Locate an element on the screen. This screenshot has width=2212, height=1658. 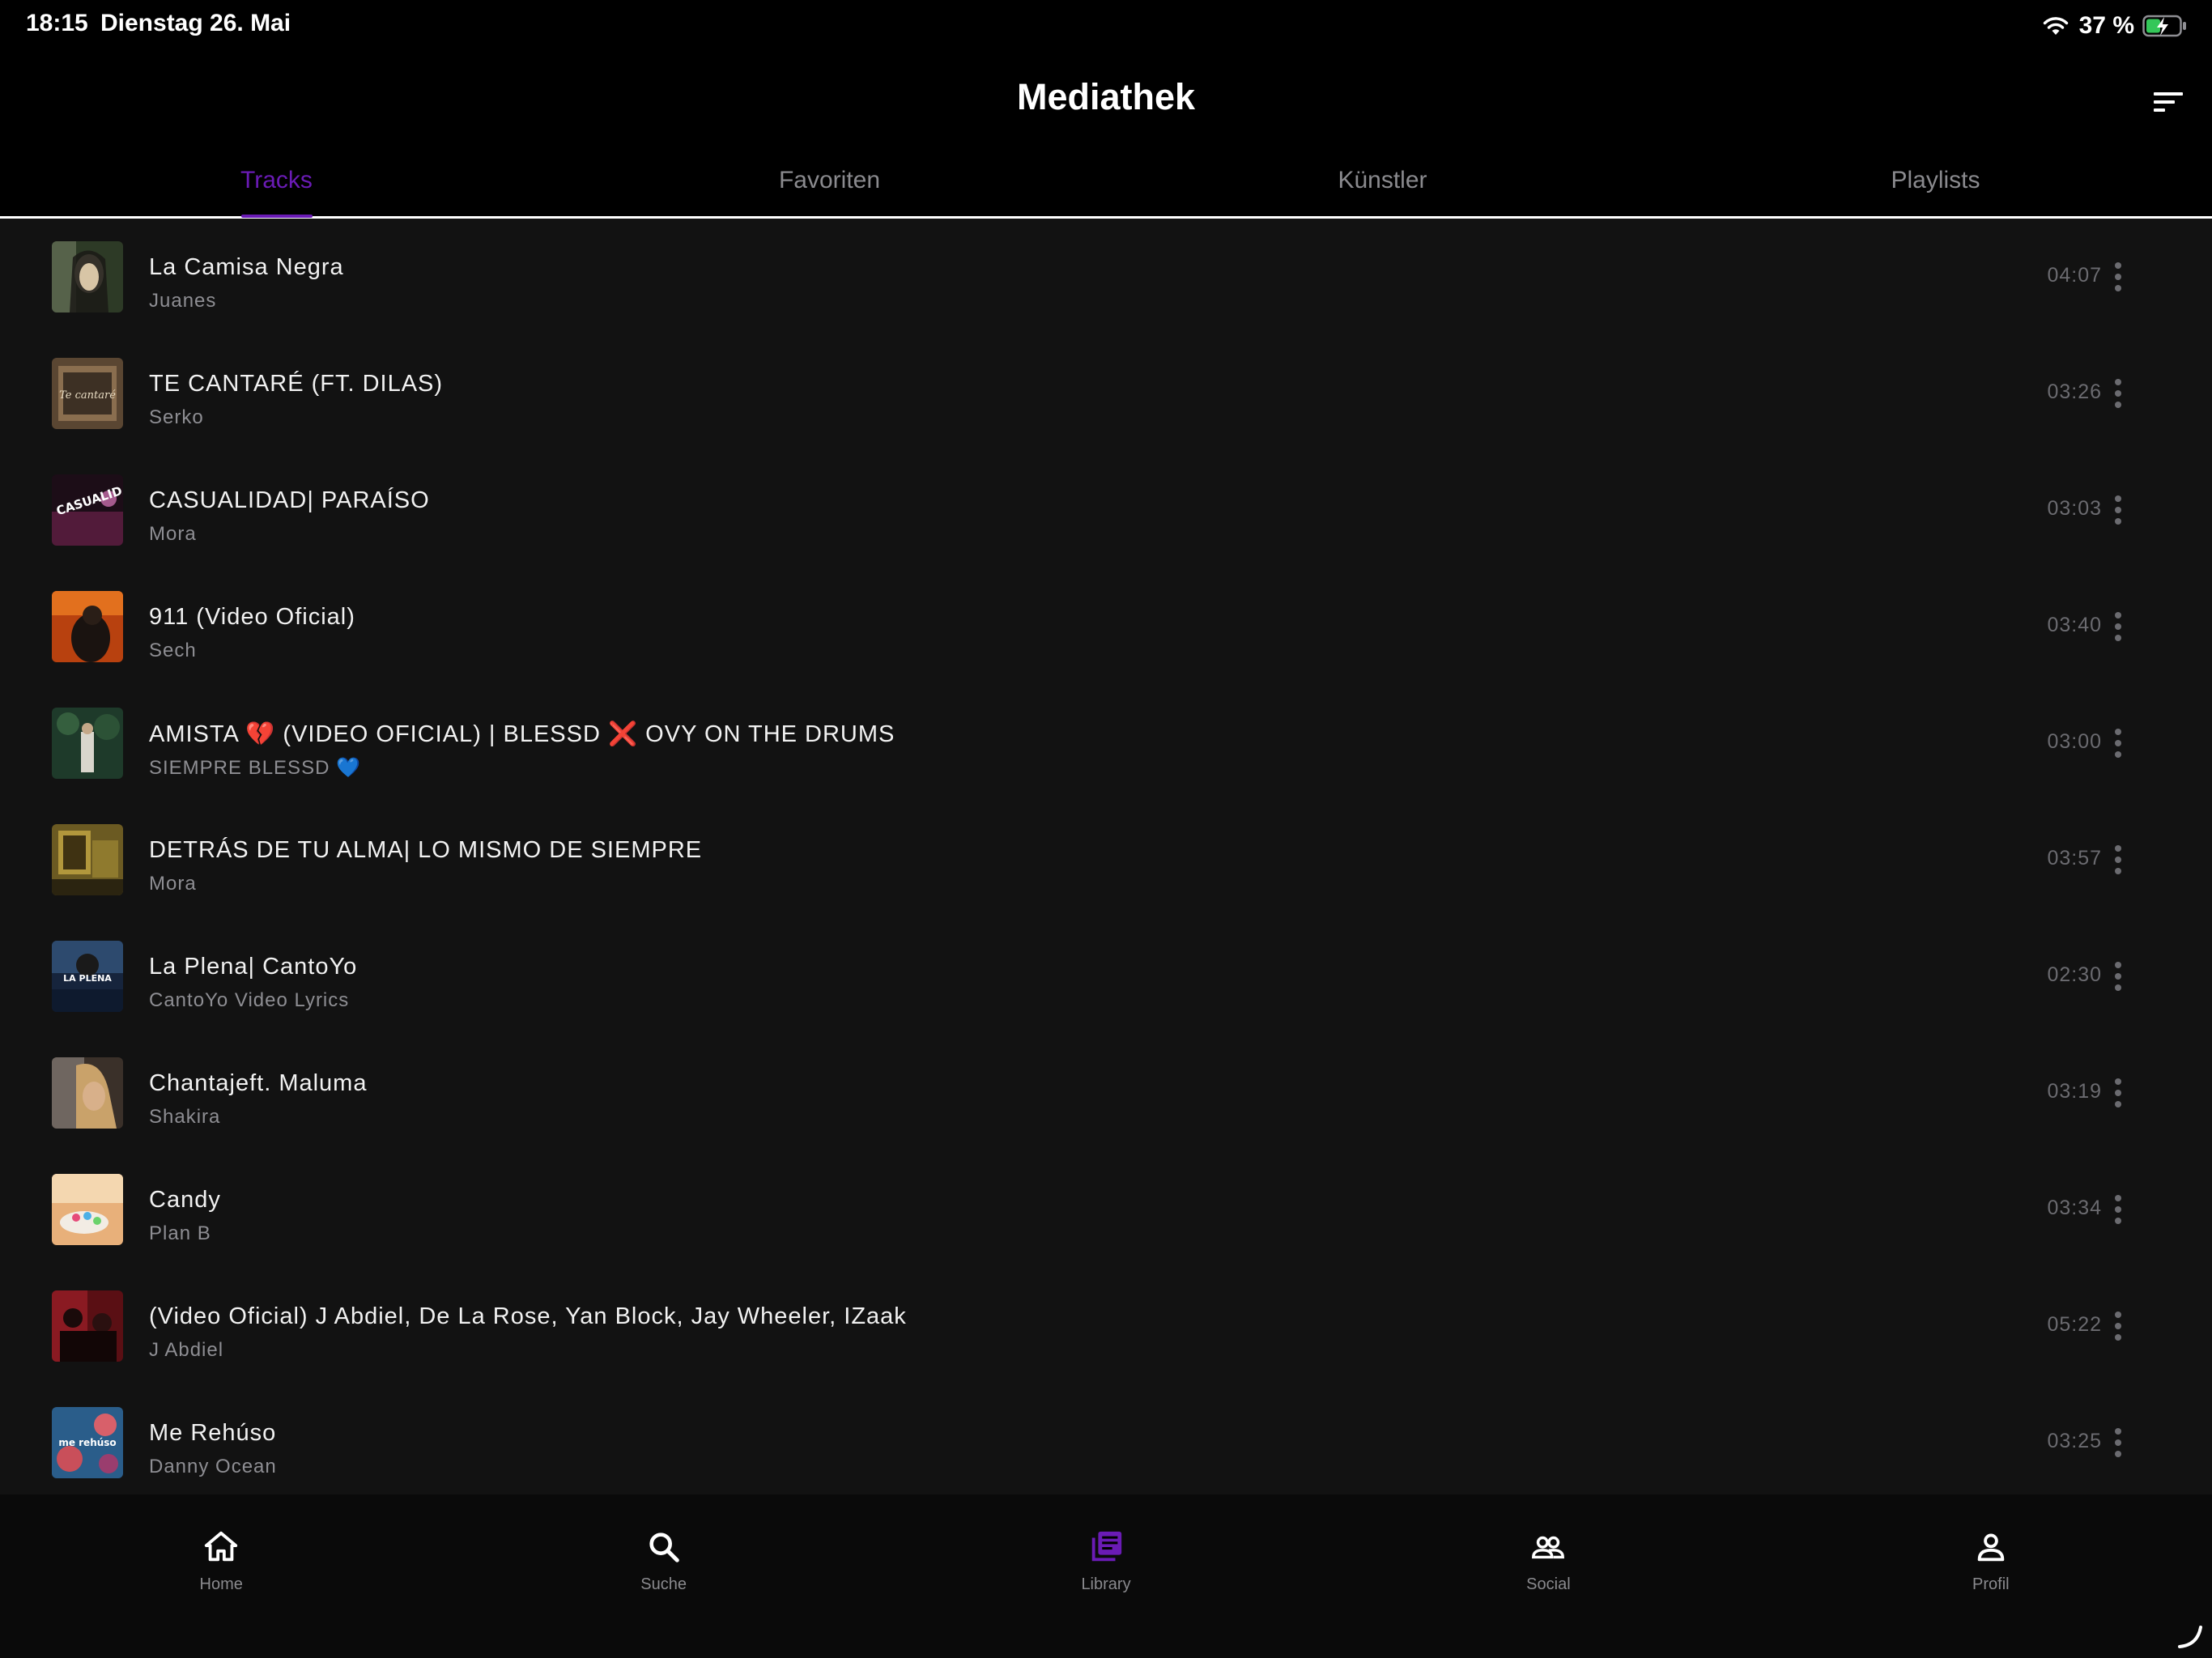
wifi-icon is located at coordinates (2055, 25).